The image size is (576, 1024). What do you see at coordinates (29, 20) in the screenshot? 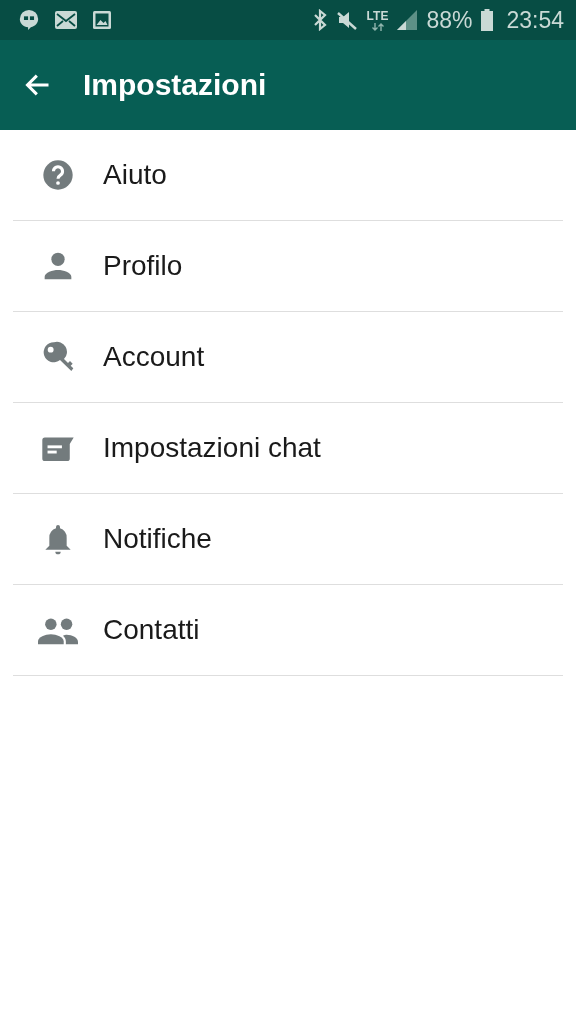
I see `quote-bubble-icon` at bounding box center [29, 20].